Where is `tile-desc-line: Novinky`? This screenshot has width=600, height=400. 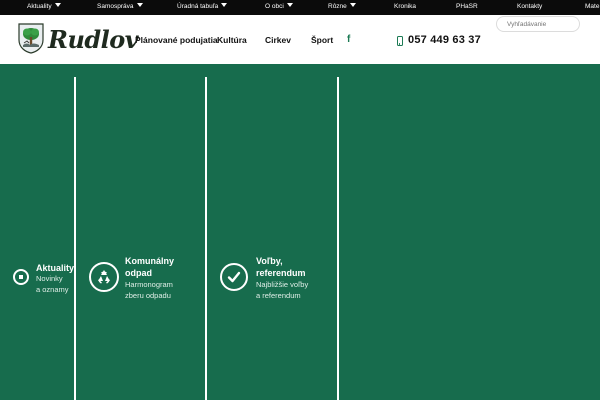 tile-desc-line: Novinky is located at coordinates (49, 278).